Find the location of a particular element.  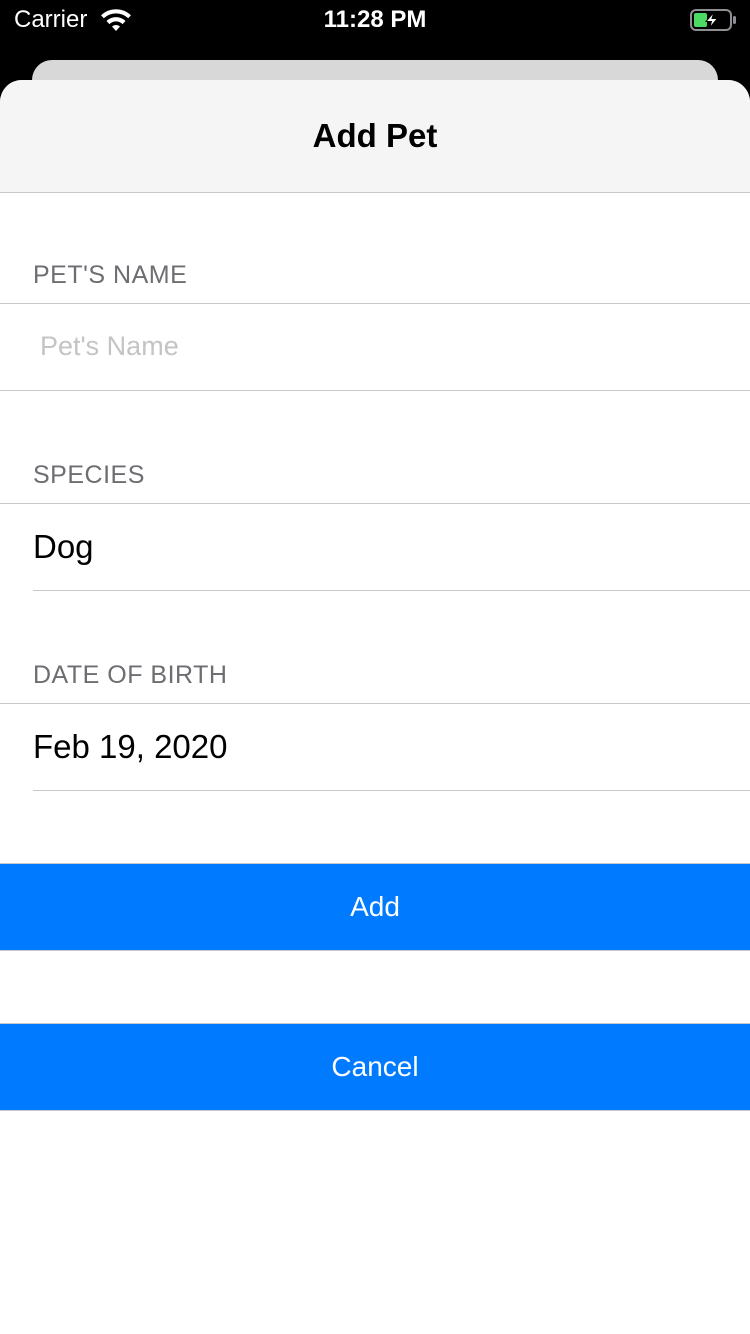

page-title: Add Pet is located at coordinates (375, 135).